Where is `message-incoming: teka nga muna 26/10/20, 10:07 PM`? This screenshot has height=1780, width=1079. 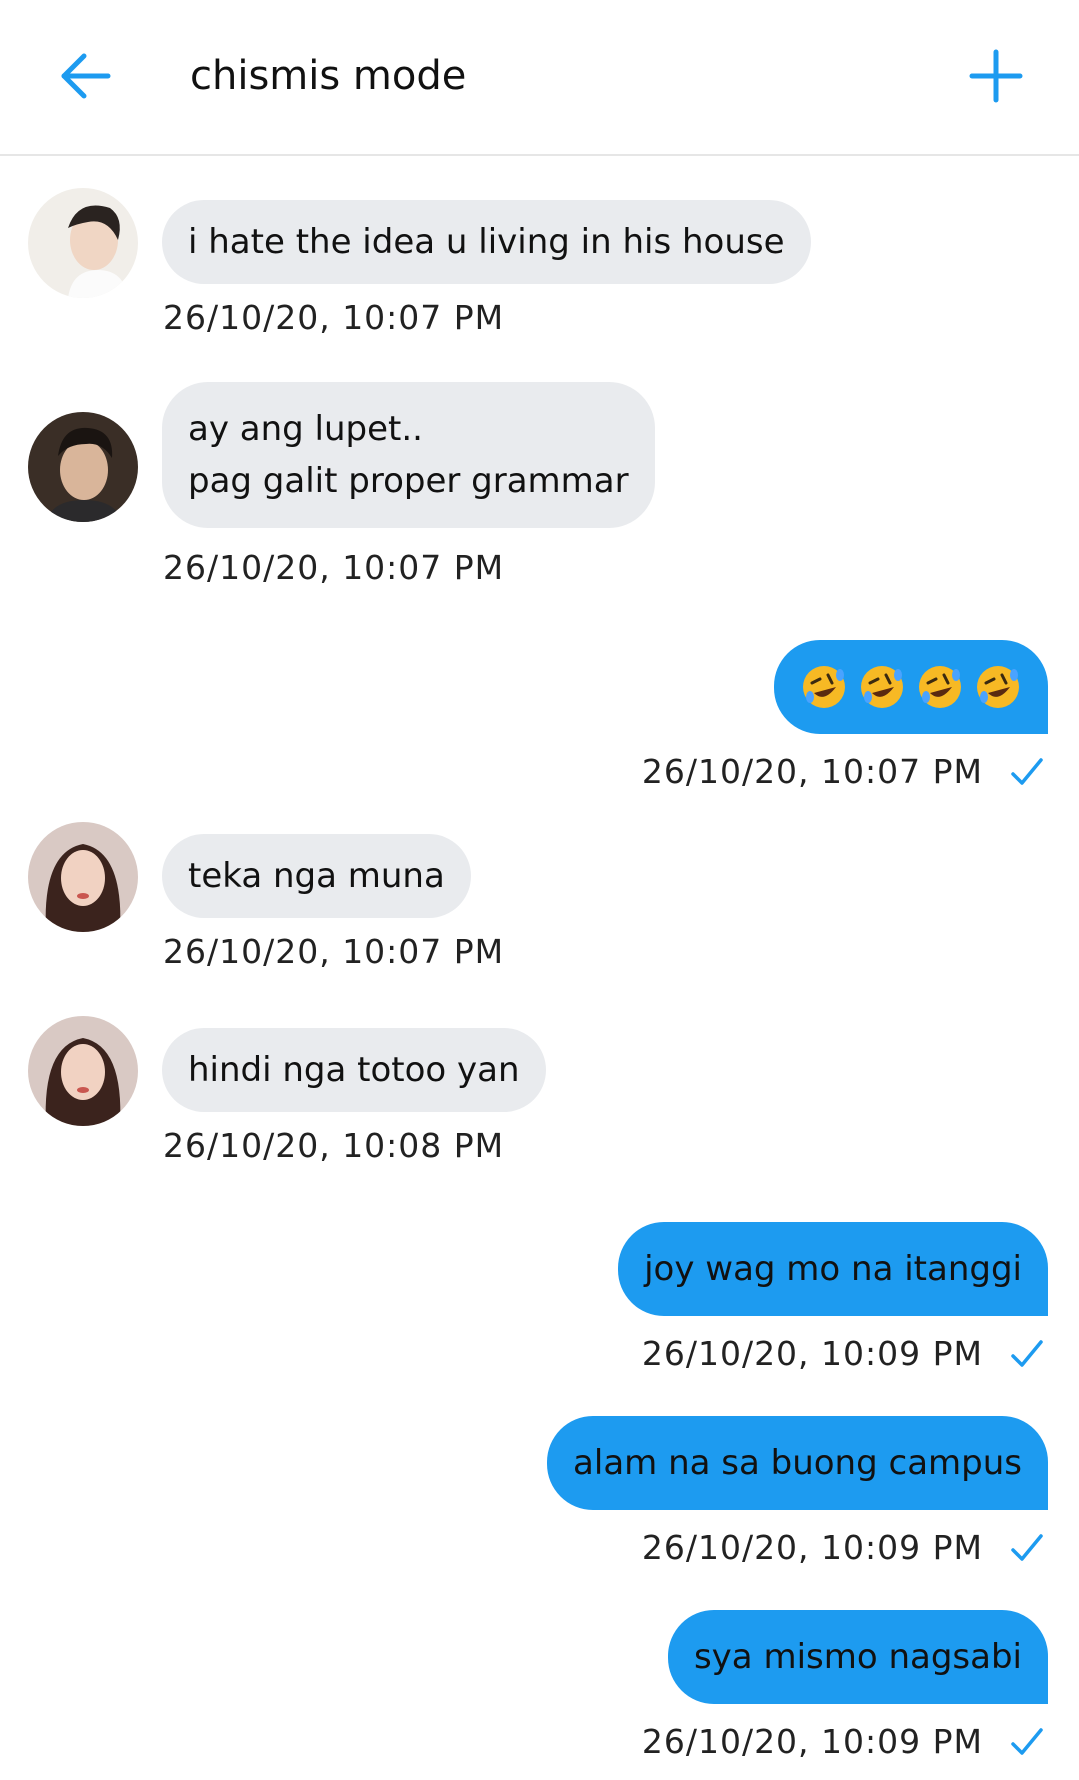
message-incoming: teka nga muna 26/10/20, 10:07 PM is located at coordinates (539, 897).